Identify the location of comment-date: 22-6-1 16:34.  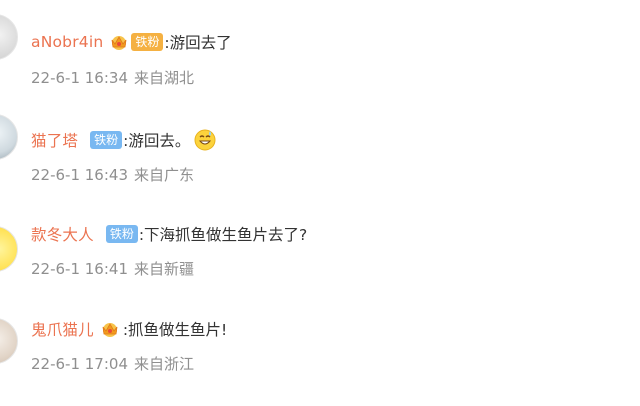
(79, 78).